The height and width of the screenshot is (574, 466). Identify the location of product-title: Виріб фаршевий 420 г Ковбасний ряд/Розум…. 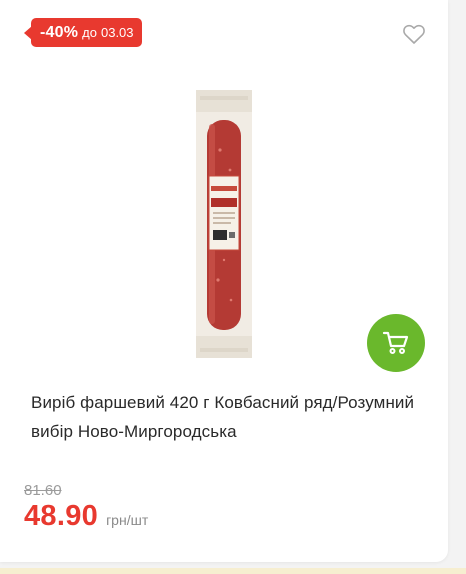
(231, 417).